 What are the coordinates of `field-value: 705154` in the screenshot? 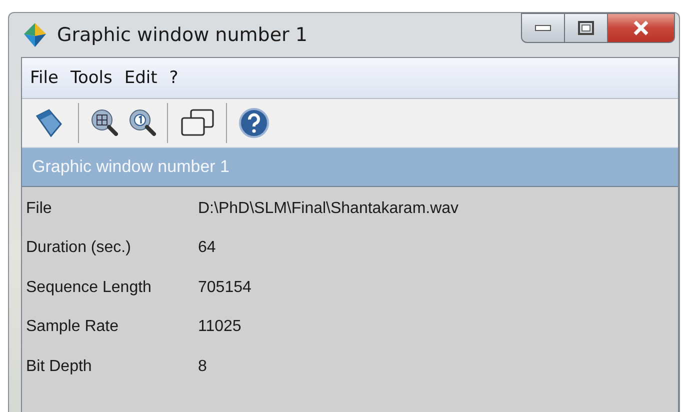 It's located at (225, 287).